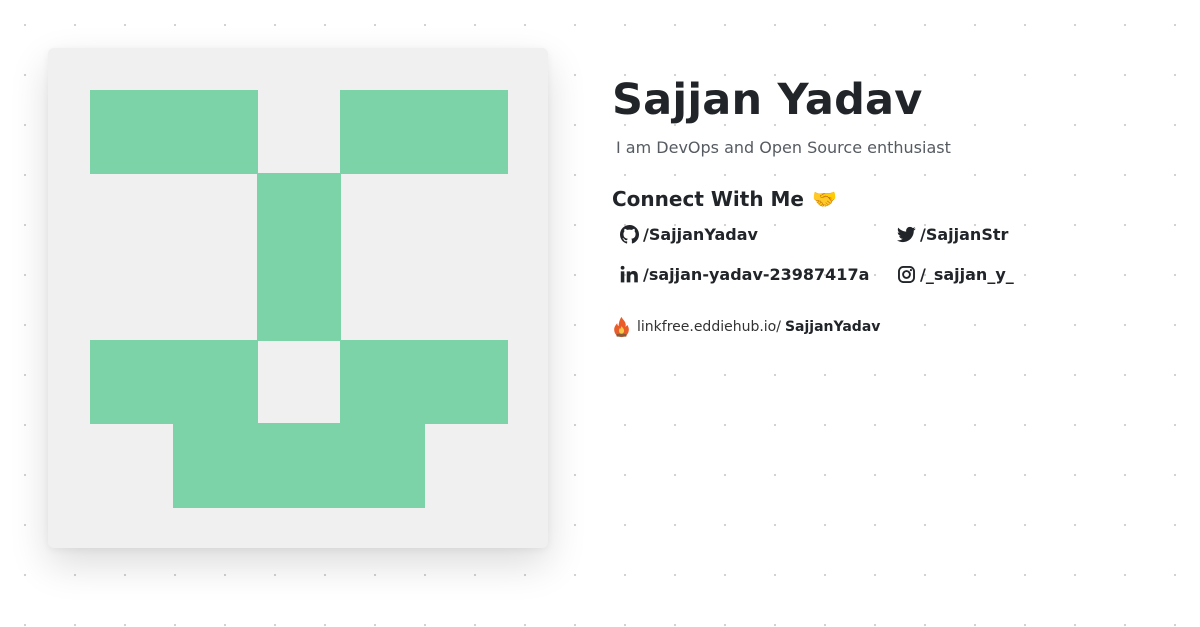 The width and height of the screenshot is (1200, 627). What do you see at coordinates (832, 327) in the screenshot?
I see `linkfree-username: SajjanYadav` at bounding box center [832, 327].